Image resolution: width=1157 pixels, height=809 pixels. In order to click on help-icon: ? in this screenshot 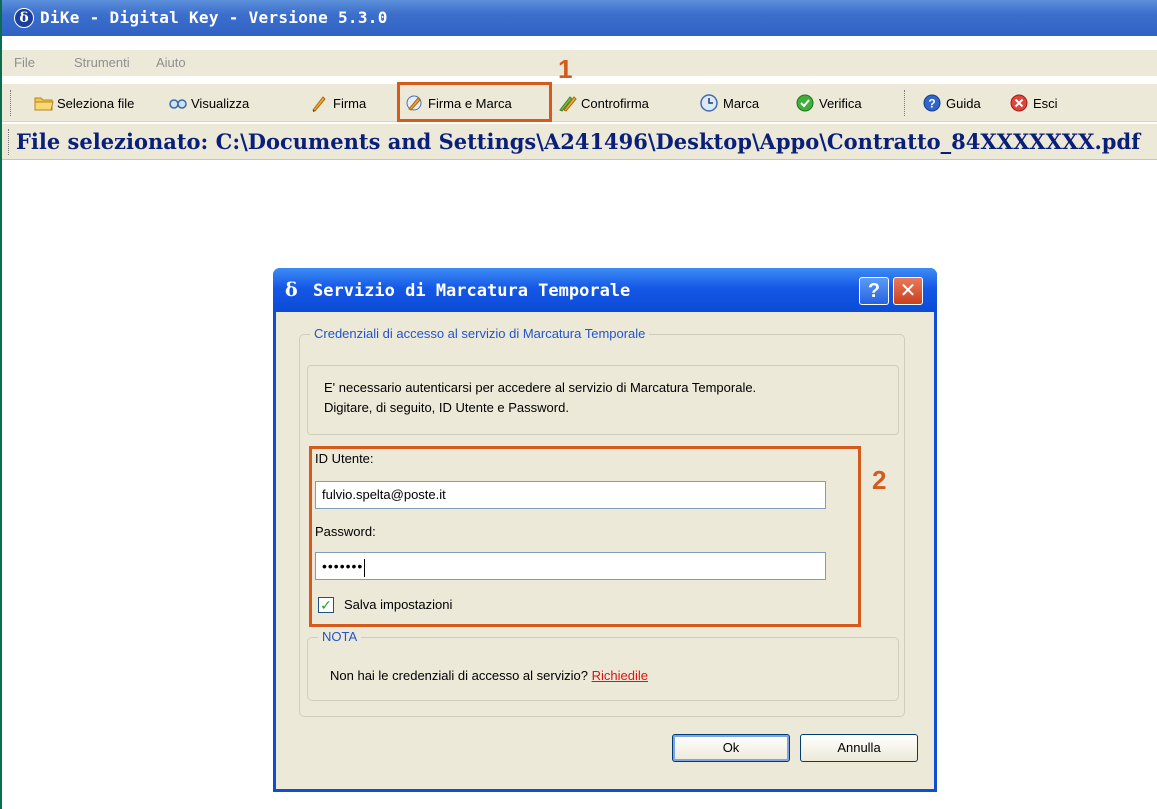, I will do `click(932, 103)`.